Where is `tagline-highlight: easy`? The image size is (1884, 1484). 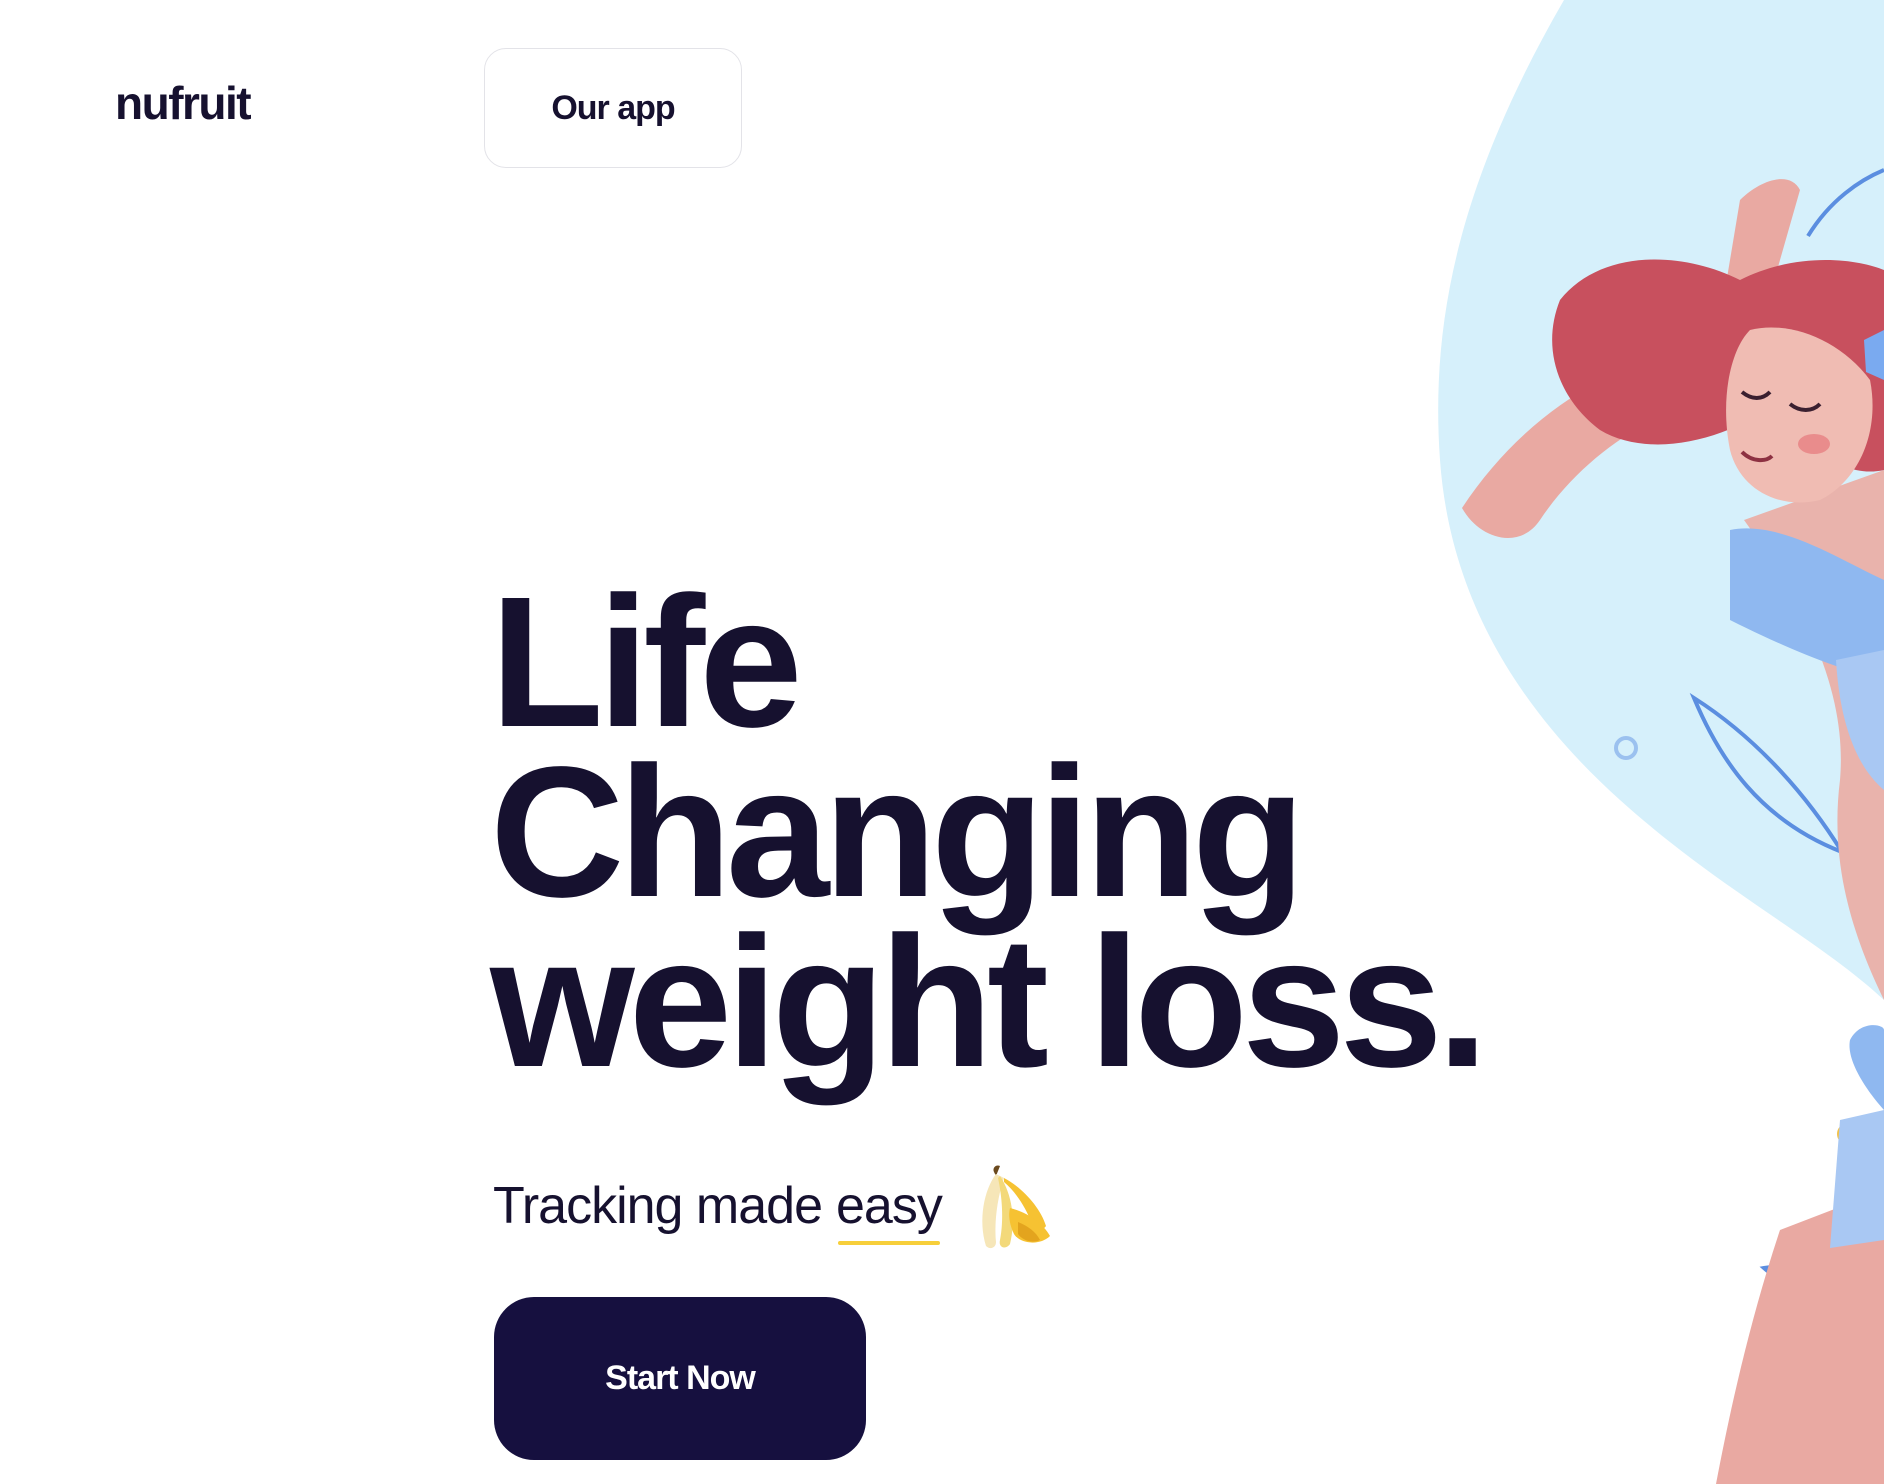
tagline-highlight: easy is located at coordinates (889, 1208).